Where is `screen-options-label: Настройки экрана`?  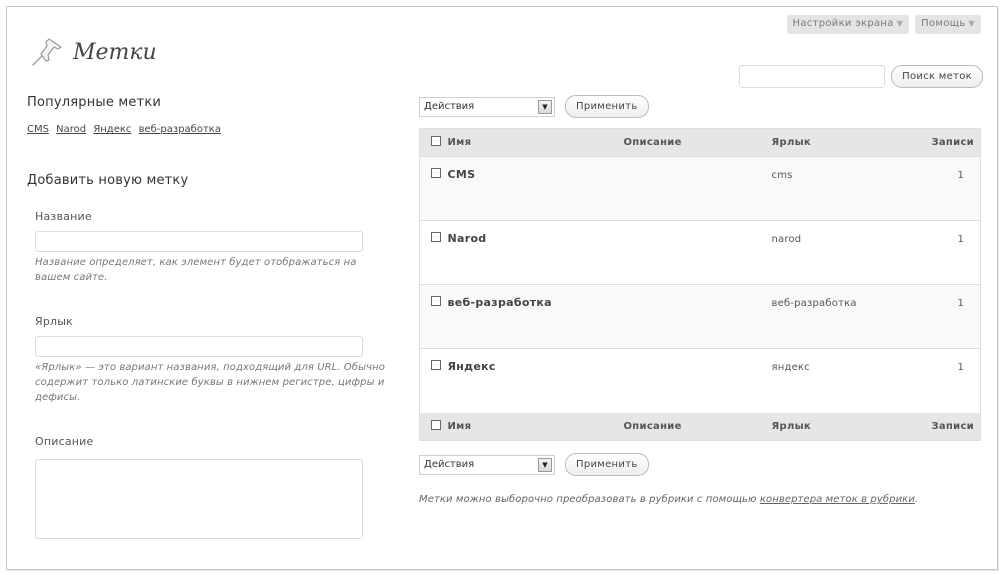
screen-options-label: Настройки экрана is located at coordinates (843, 23).